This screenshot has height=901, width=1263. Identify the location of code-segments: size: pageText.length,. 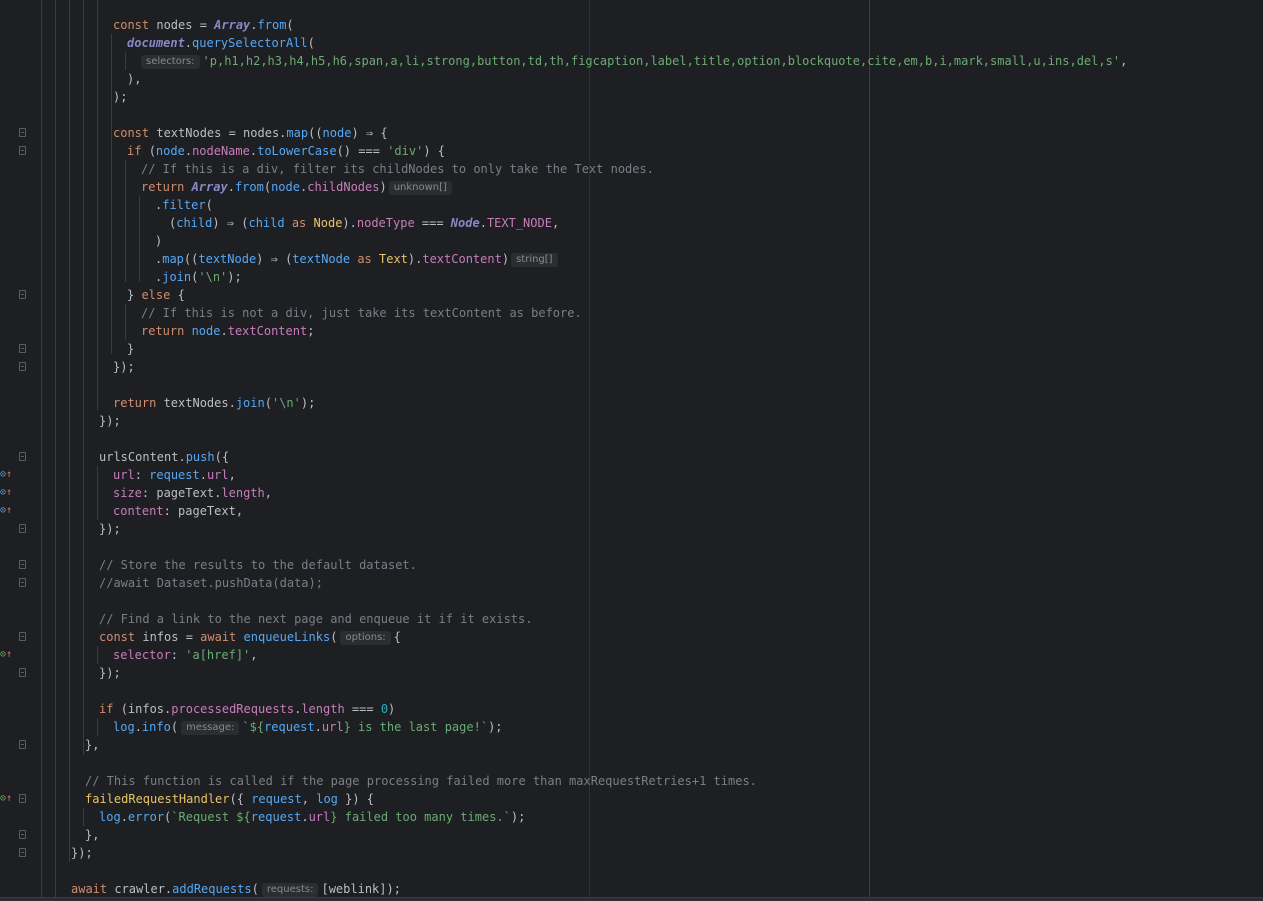
(192, 493).